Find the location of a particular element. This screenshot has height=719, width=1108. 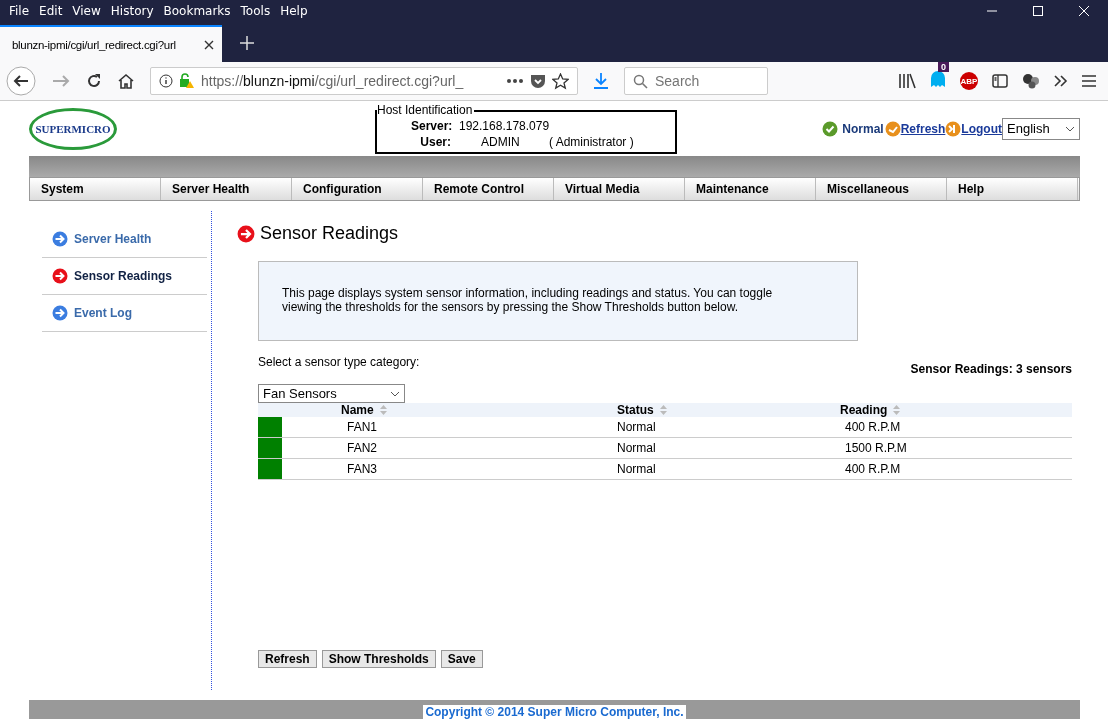

user-value: ADMIN is located at coordinates (501, 141).